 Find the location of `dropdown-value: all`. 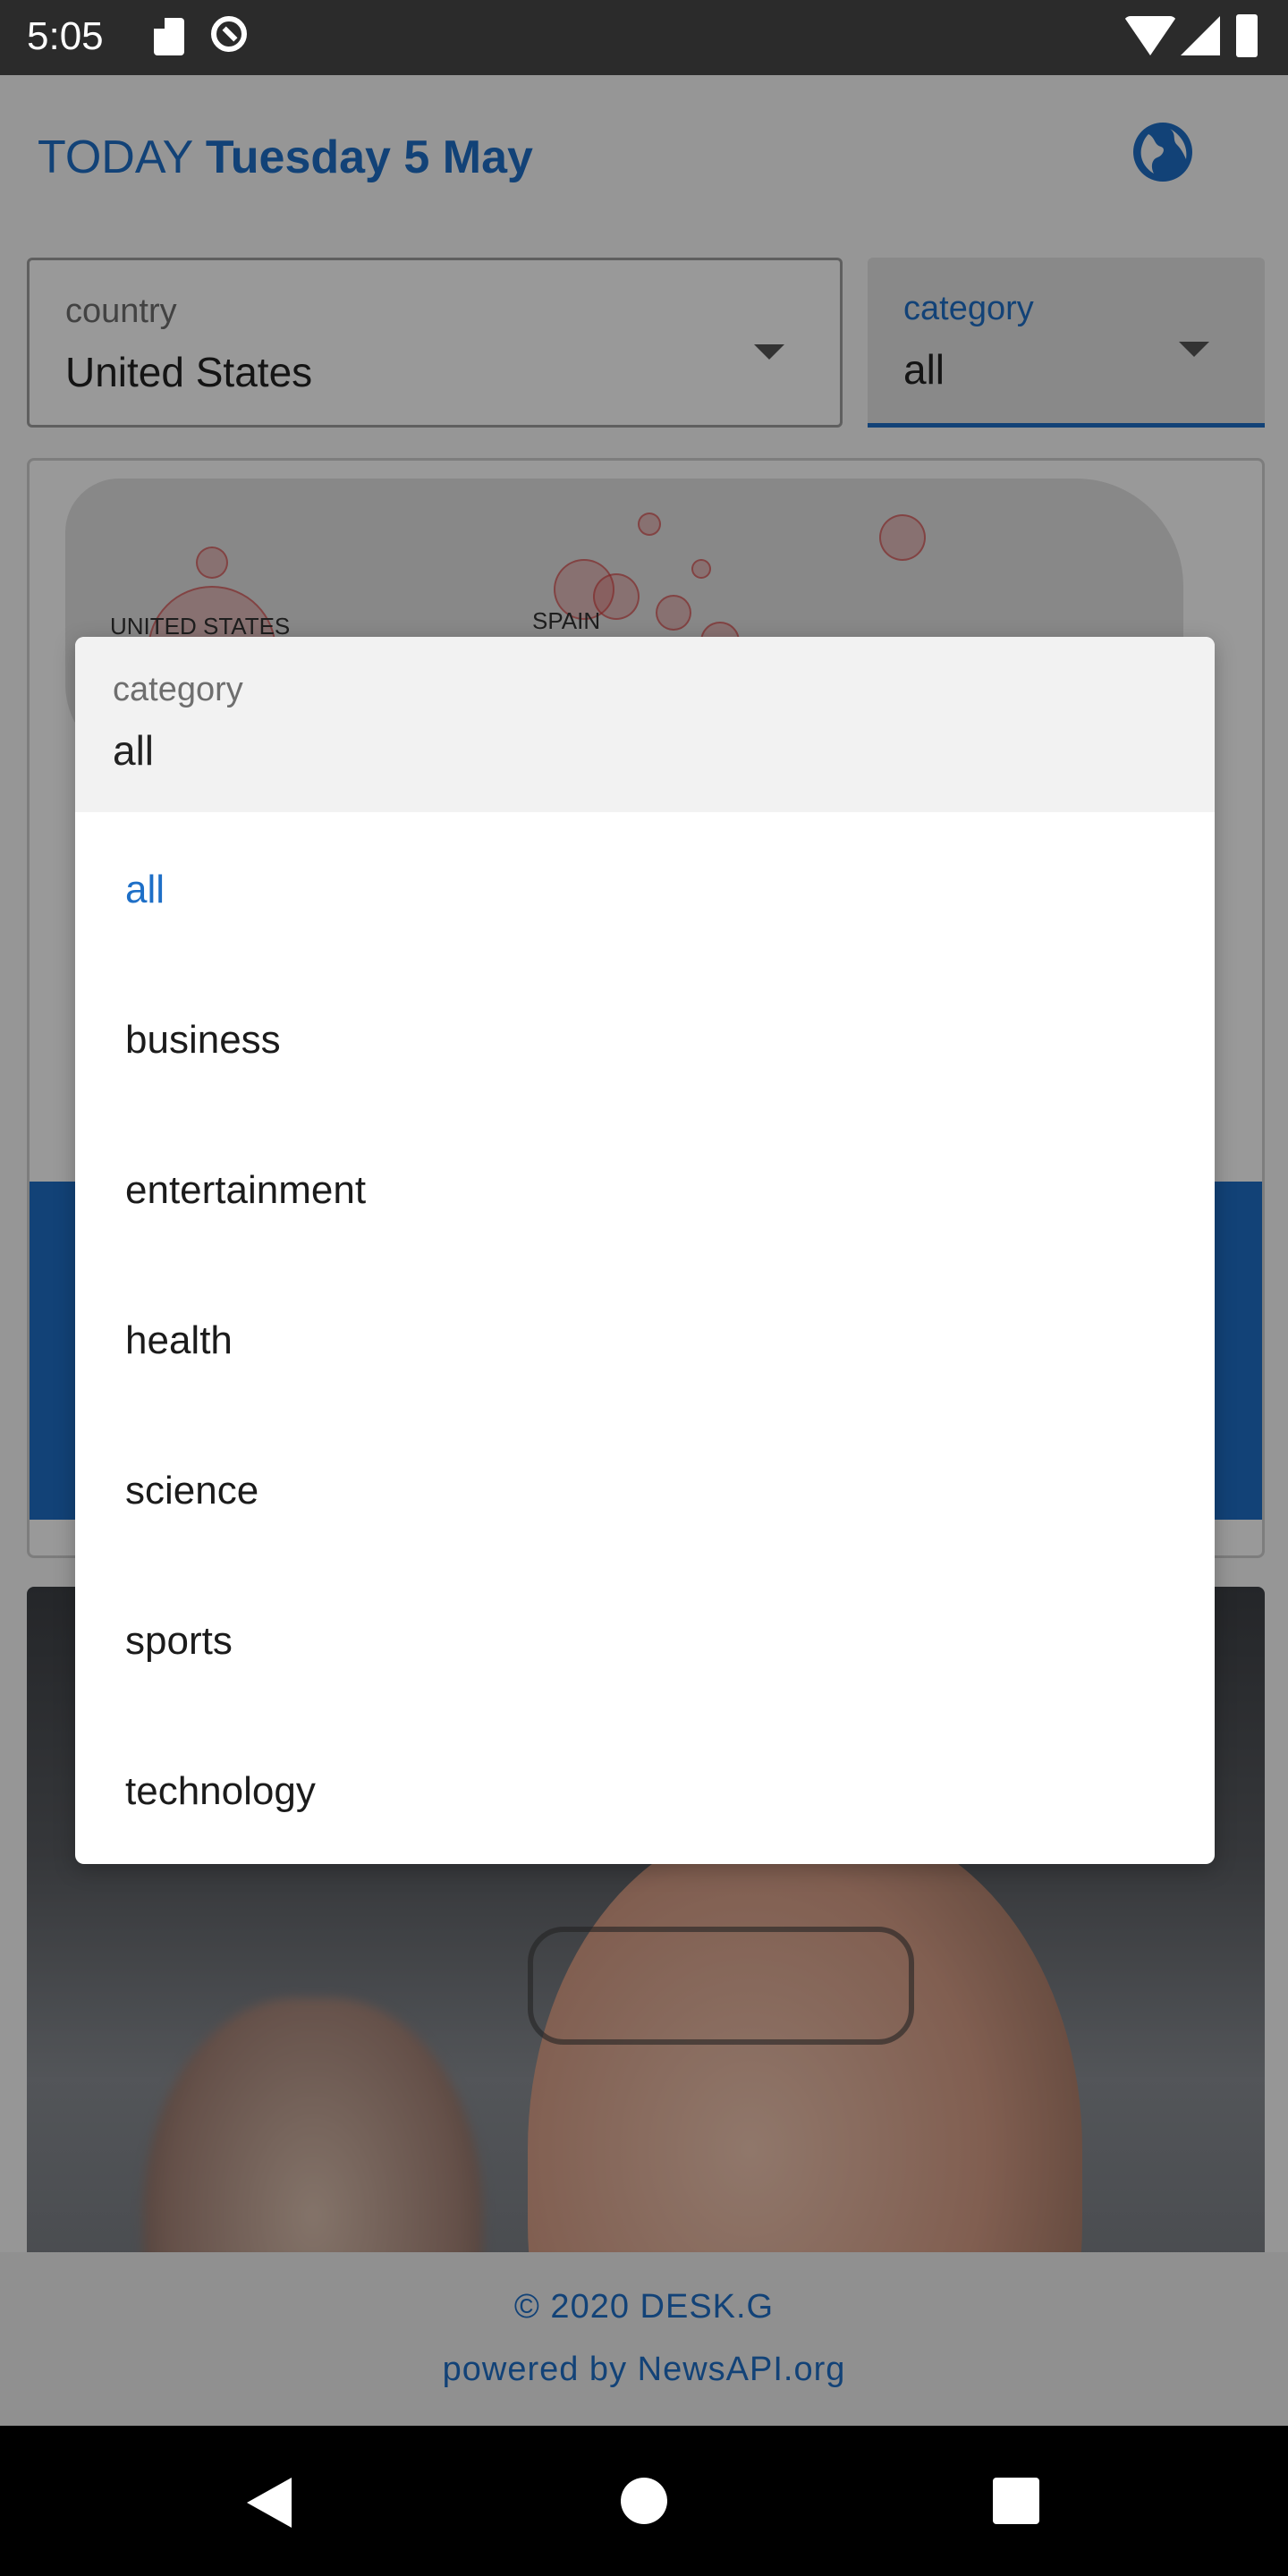

dropdown-value: all is located at coordinates (134, 750).